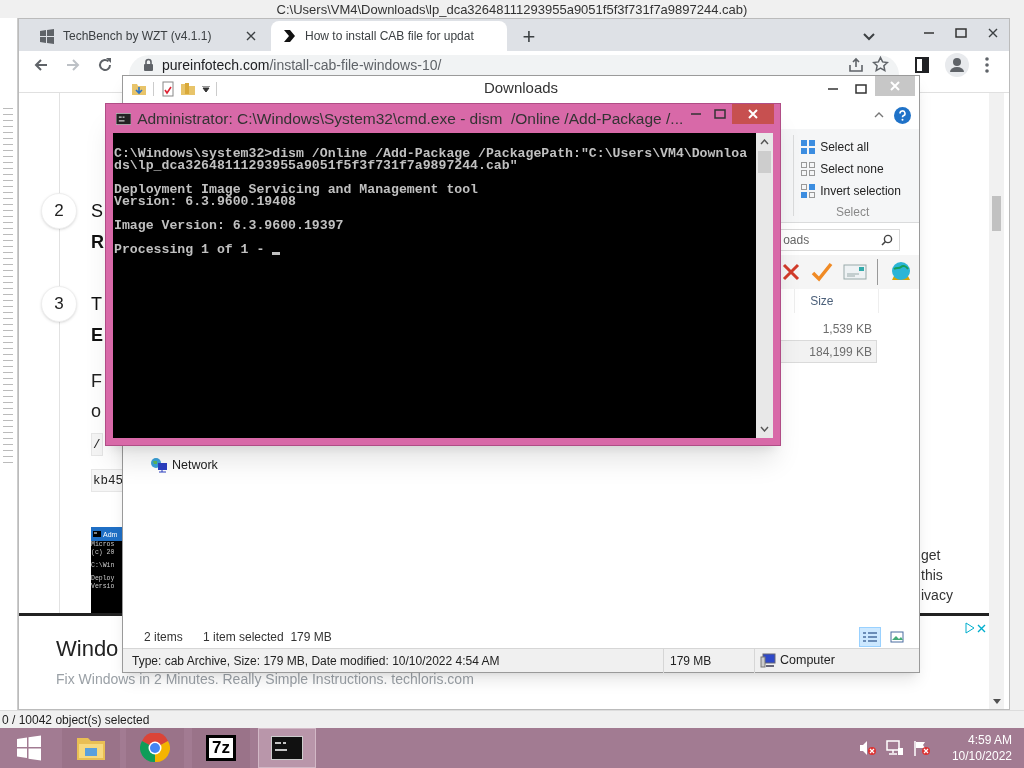  What do you see at coordinates (148, 64) in the screenshot?
I see `lock-icon` at bounding box center [148, 64].